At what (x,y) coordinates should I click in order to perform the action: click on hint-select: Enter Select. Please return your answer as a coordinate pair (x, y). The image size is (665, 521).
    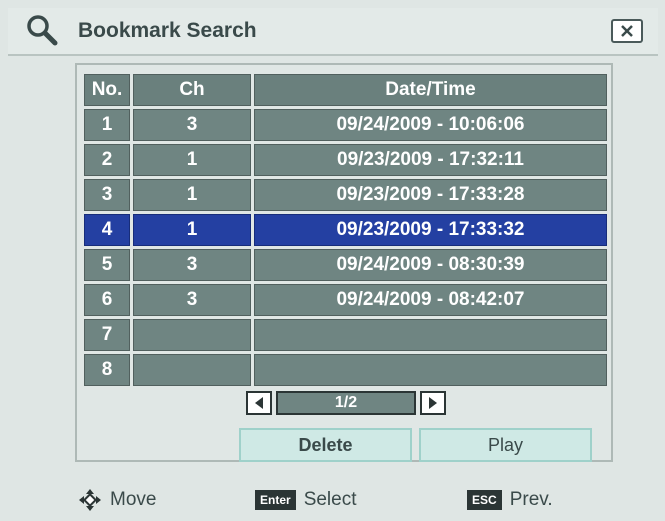
    Looking at the image, I should click on (306, 500).